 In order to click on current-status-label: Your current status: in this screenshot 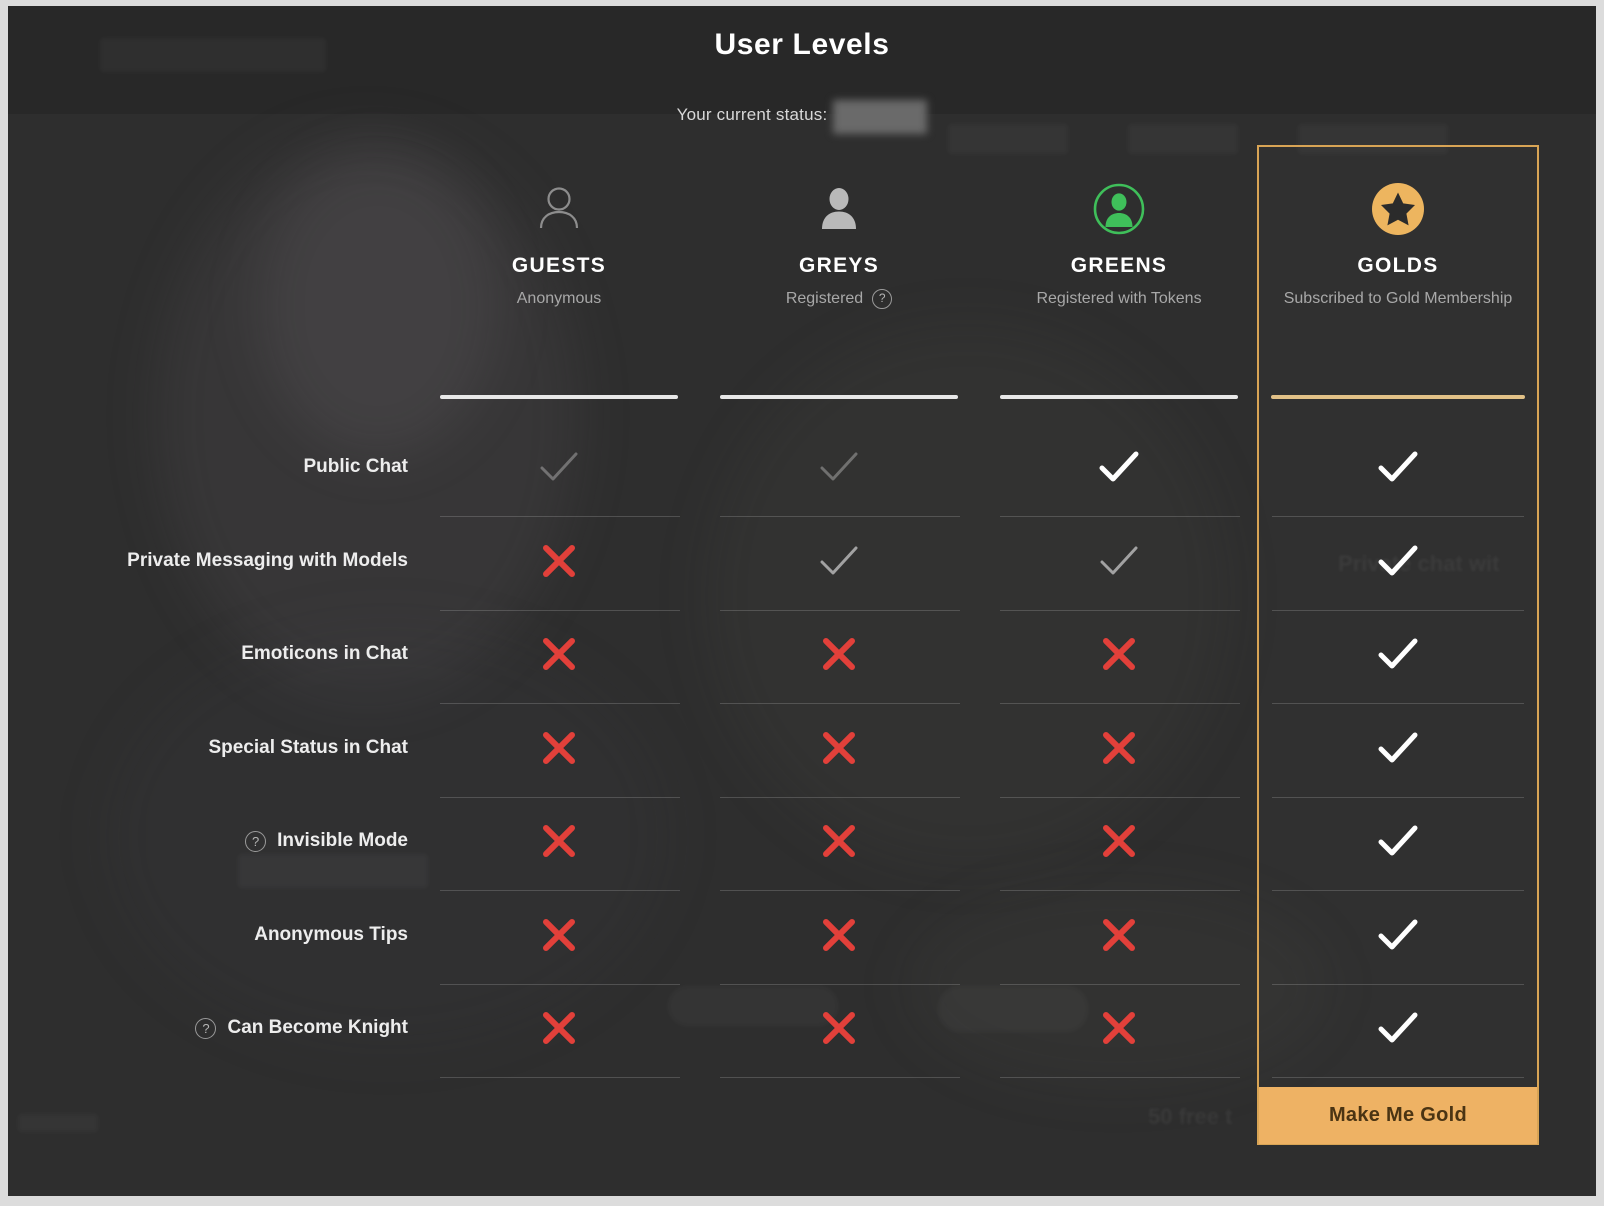, I will do `click(752, 114)`.